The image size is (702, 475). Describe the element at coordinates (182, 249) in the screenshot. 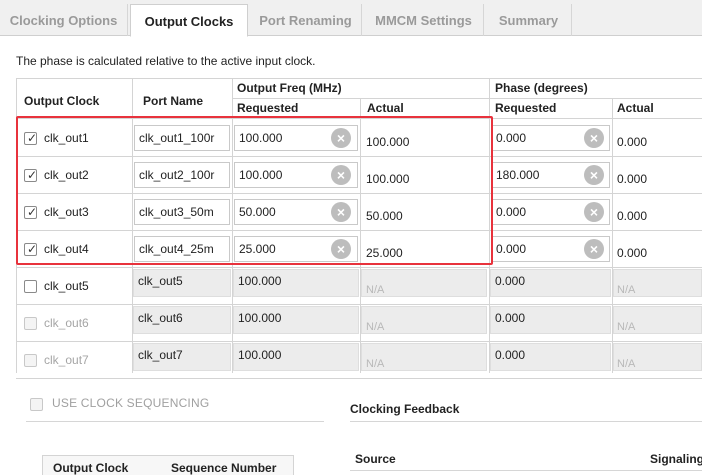

I see `port-name-input: clk_out4_25m` at that location.